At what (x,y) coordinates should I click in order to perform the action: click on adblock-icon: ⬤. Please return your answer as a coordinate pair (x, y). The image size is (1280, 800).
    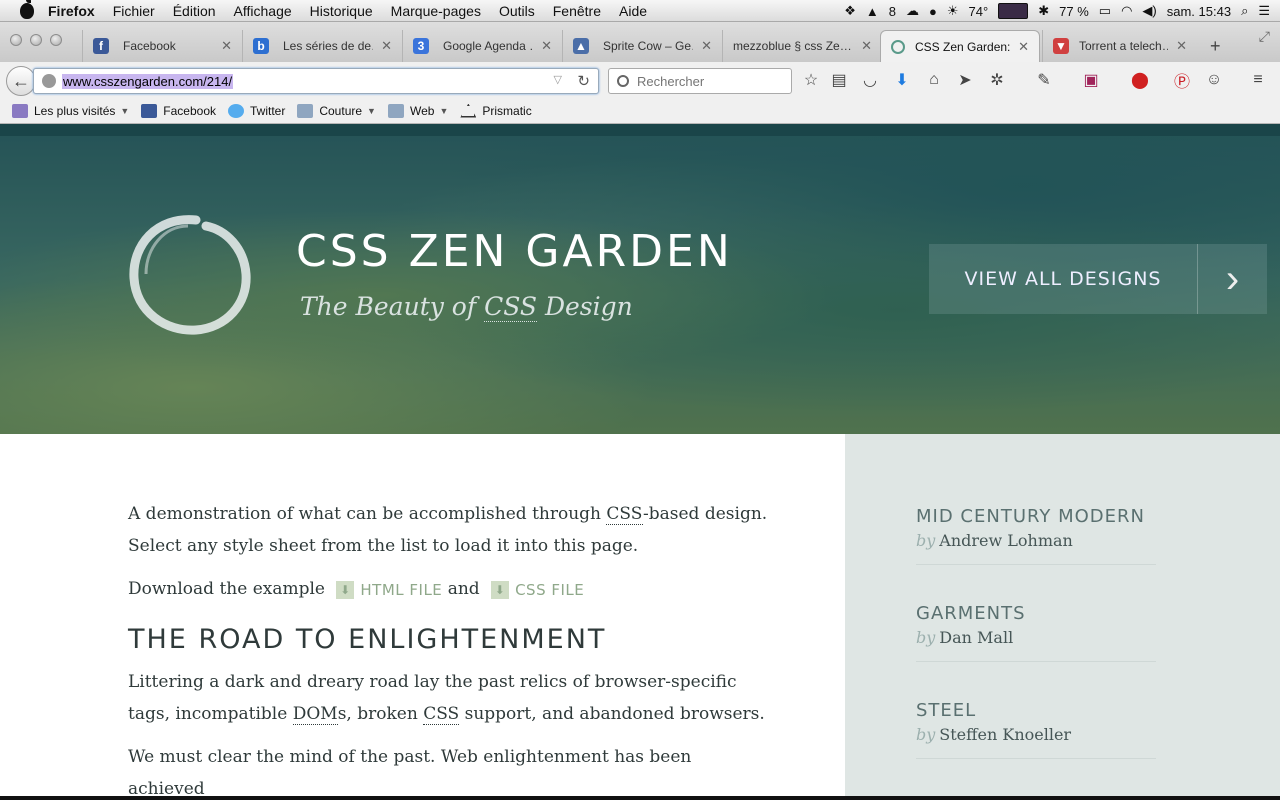
    Looking at the image, I should click on (1140, 80).